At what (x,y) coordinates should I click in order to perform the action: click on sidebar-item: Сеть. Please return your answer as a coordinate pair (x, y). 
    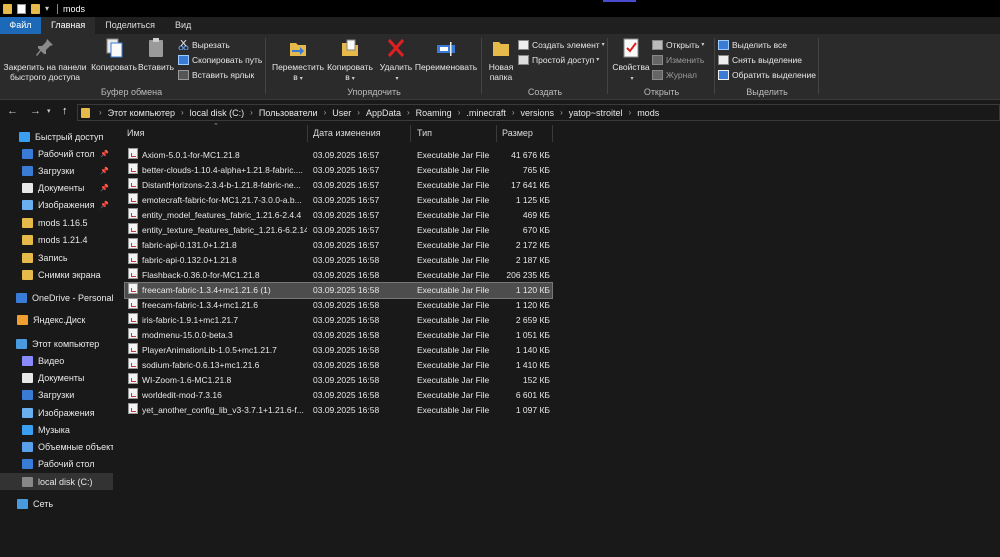
    Looking at the image, I should click on (56, 503).